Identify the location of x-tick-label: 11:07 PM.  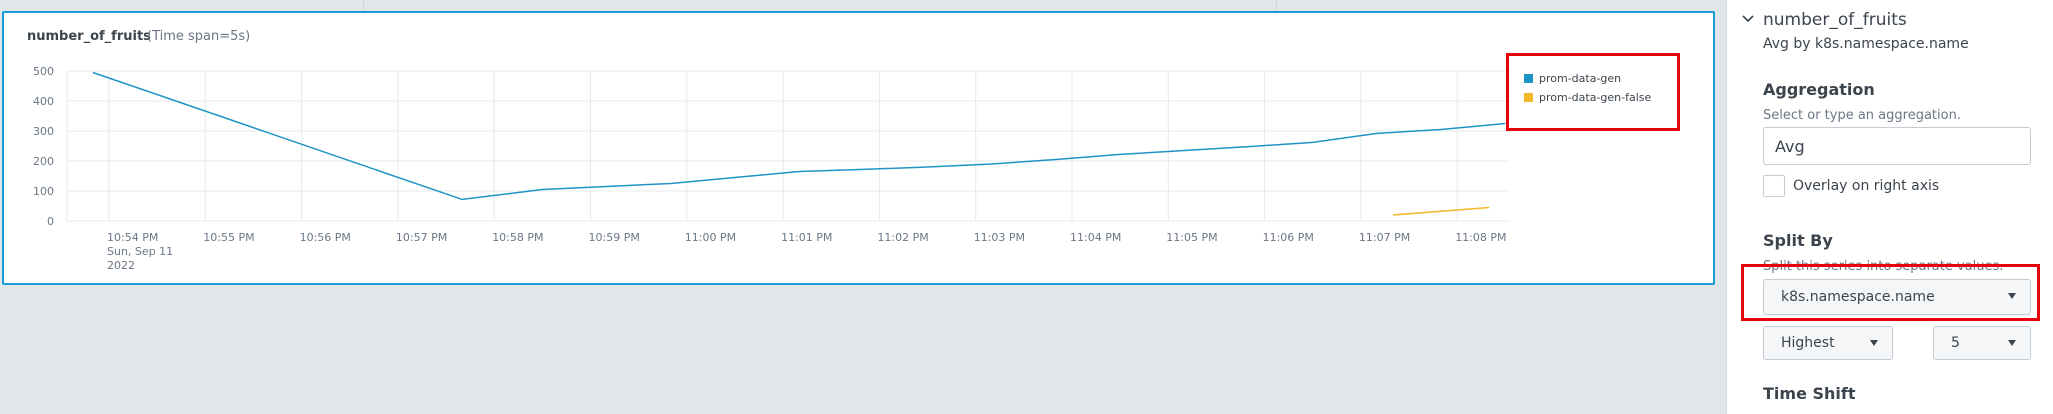
(1384, 237).